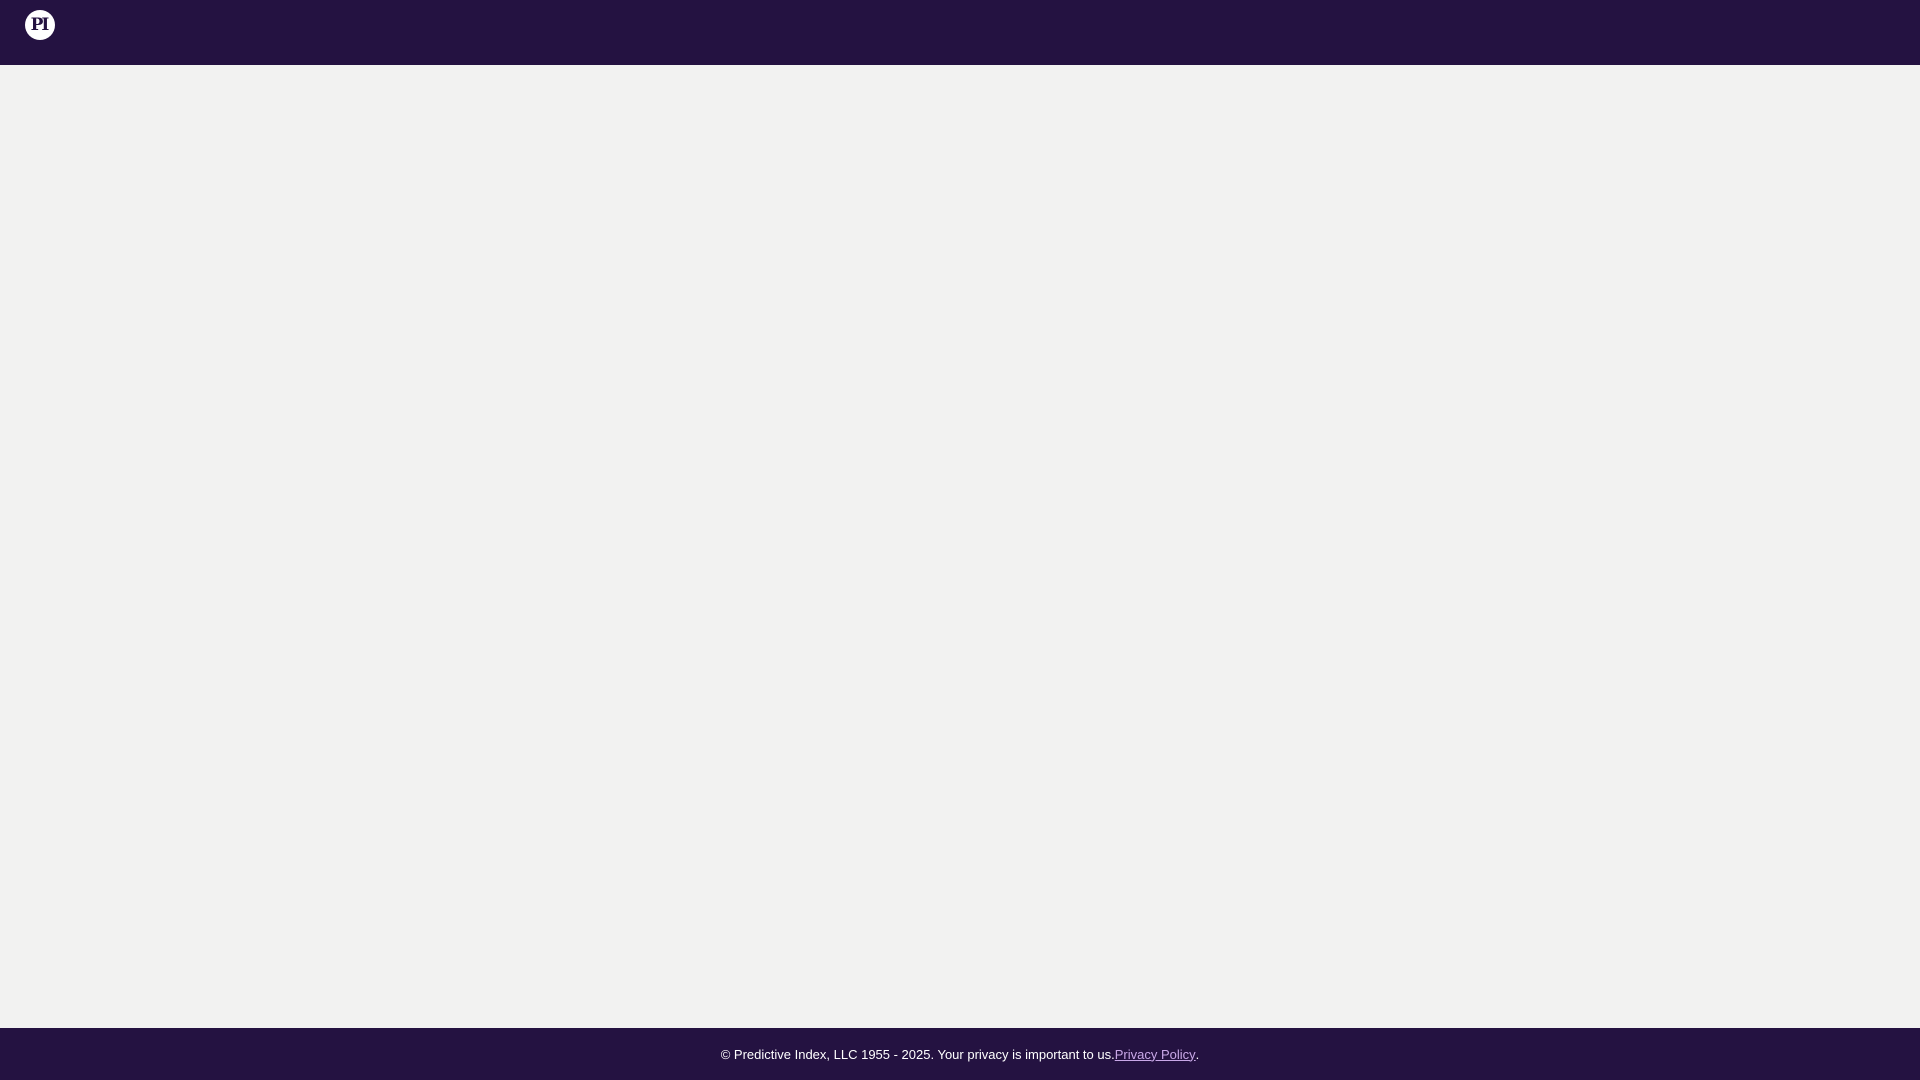 This screenshot has width=1920, height=1080. What do you see at coordinates (960, 32) in the screenshot?
I see `top-header: PI` at bounding box center [960, 32].